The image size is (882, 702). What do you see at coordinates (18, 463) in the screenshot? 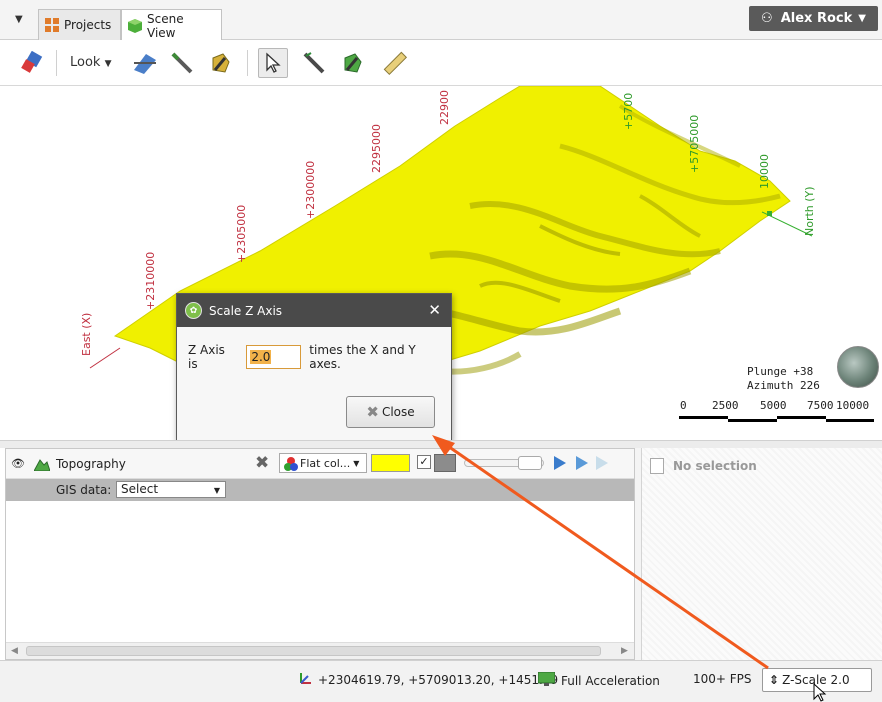
I see `eye-icon: 👁` at bounding box center [18, 463].